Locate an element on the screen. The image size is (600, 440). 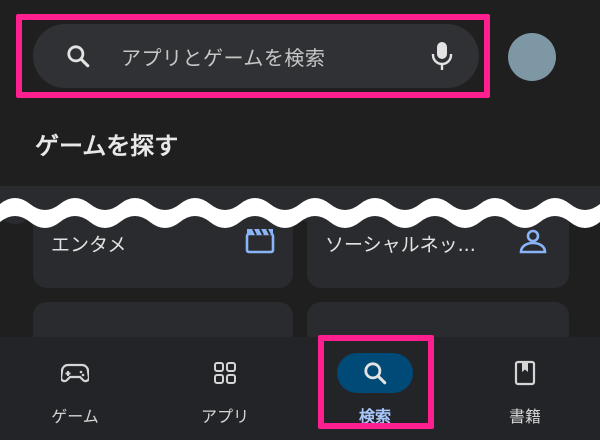
nav-item-books: 書籍 is located at coordinates (525, 388).